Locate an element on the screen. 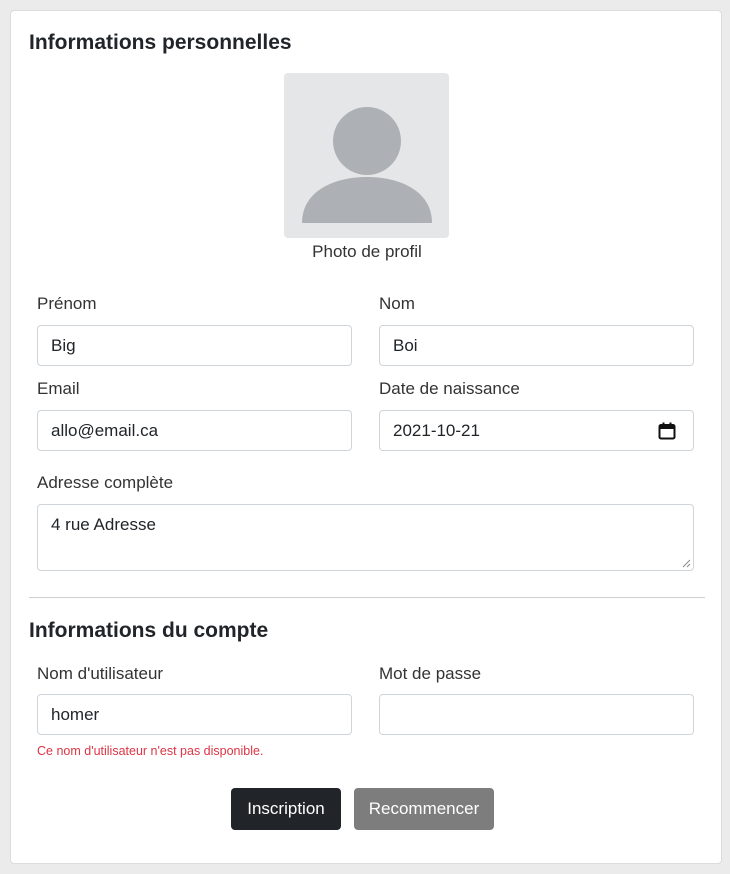  last-name-input: Boi is located at coordinates (536, 345).